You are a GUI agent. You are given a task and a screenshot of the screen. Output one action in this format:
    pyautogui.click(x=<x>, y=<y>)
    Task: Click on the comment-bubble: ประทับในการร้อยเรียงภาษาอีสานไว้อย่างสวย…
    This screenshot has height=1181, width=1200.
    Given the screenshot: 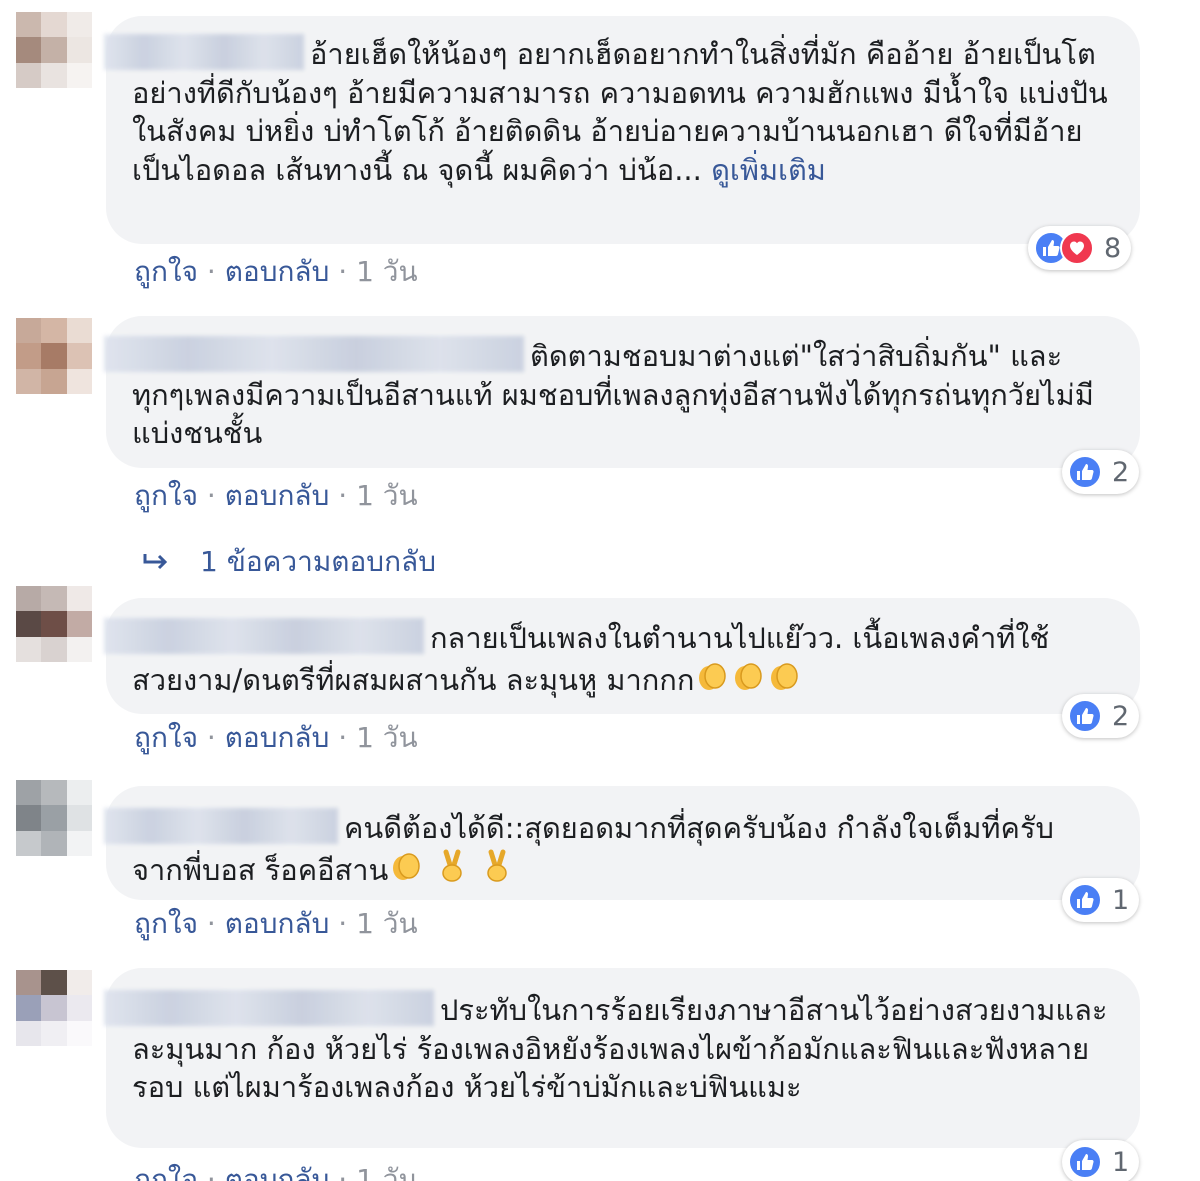 What is the action you would take?
    pyautogui.click(x=622, y=1058)
    